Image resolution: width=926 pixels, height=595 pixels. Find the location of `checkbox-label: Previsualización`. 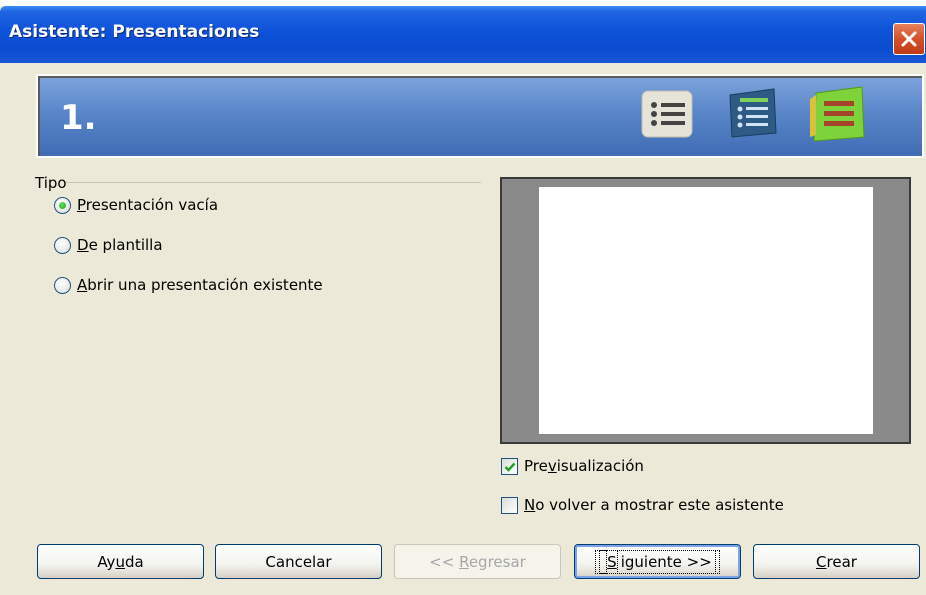

checkbox-label: Previsualización is located at coordinates (584, 466).